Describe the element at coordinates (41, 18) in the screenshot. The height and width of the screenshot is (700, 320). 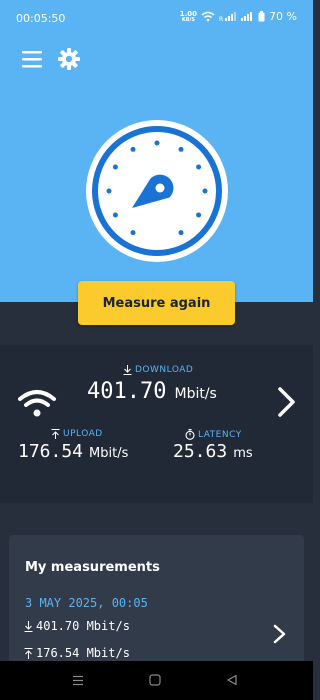
I see `status-time: 00:05:50` at that location.